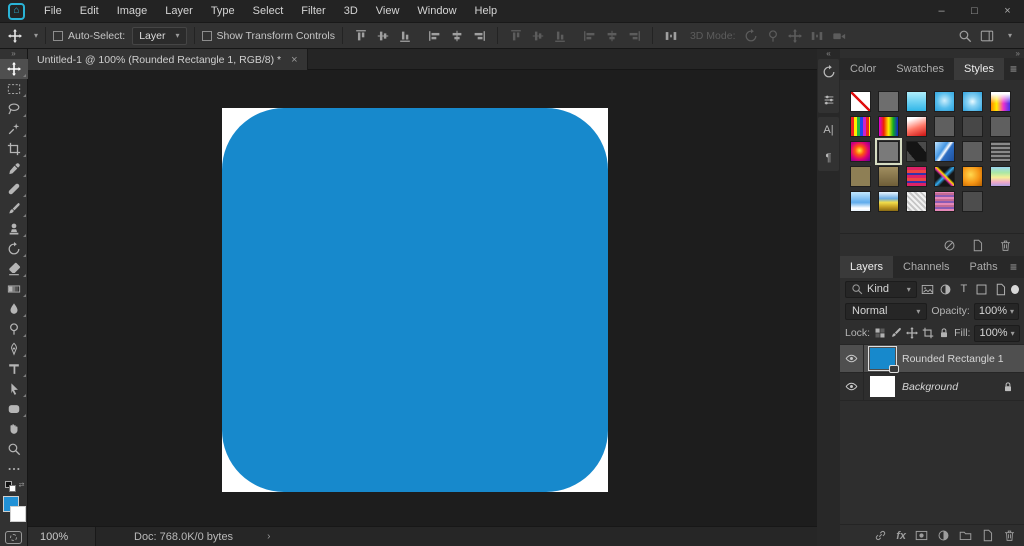 The width and height of the screenshot is (1024, 546). What do you see at coordinates (132, 11) in the screenshot?
I see `menu-image: Image` at bounding box center [132, 11].